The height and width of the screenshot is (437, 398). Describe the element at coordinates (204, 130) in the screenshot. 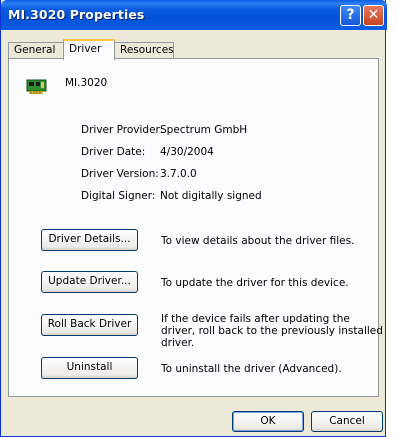

I see `provider-value: Spectrum GmbH` at that location.